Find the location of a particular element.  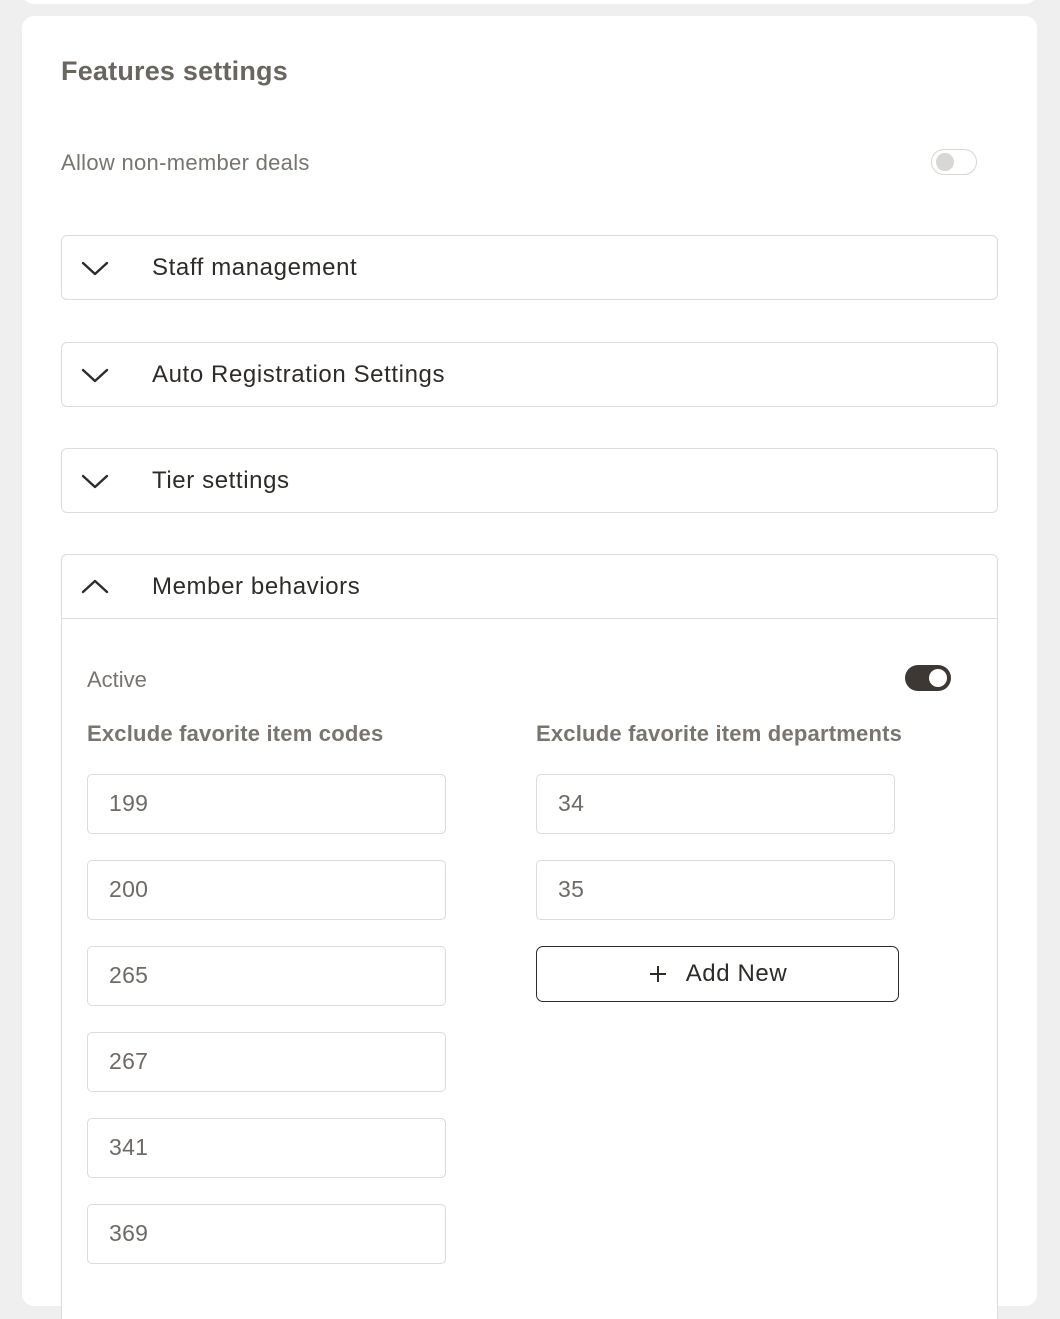

item-code-input: 200 is located at coordinates (266, 890).